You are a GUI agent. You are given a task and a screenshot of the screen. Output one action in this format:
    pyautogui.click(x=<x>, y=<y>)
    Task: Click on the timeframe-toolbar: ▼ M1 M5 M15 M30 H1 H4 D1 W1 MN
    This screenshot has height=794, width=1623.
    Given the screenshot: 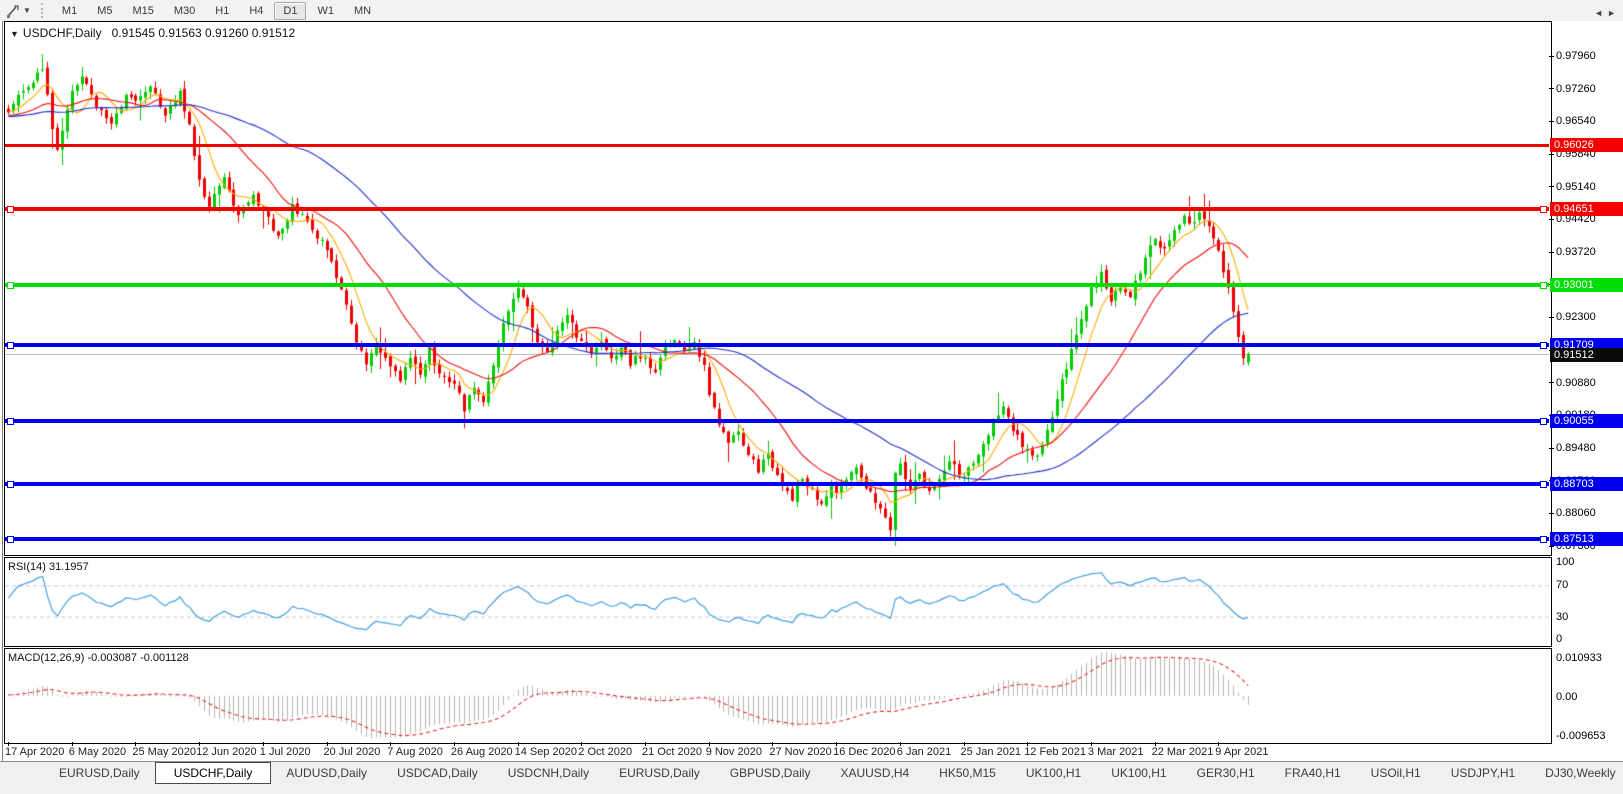 What is the action you would take?
    pyautogui.click(x=811, y=10)
    